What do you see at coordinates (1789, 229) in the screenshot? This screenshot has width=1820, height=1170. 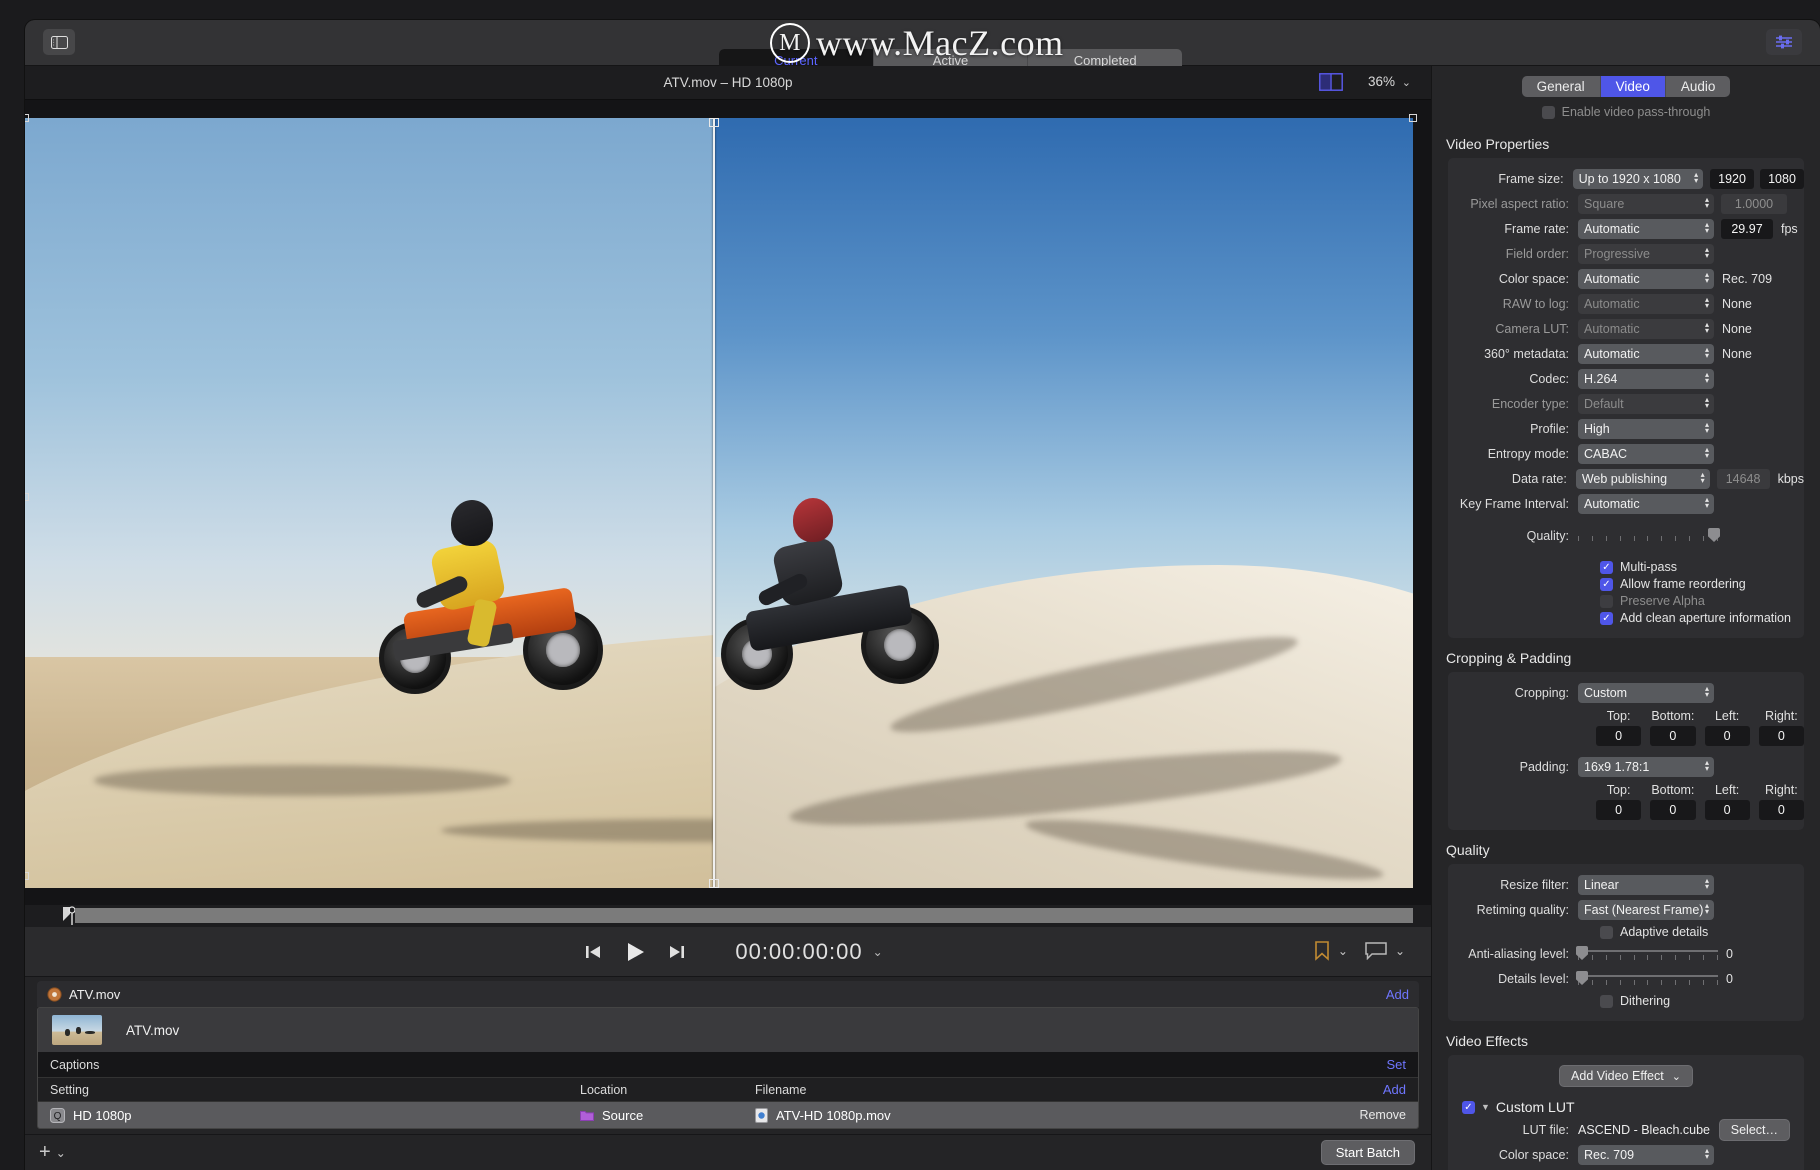 I see `unit-fps: fps` at bounding box center [1789, 229].